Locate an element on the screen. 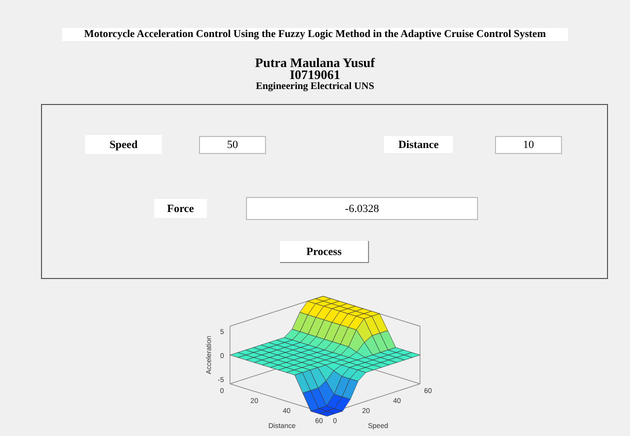 The image size is (630, 436). author-name: Putra Maulana Yusuf is located at coordinates (315, 63).